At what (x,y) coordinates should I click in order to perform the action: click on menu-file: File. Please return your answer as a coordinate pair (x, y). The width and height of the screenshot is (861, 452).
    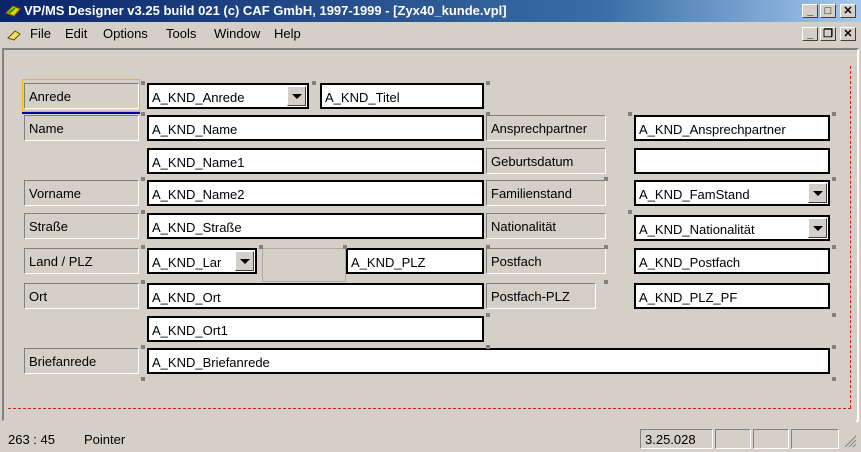
    Looking at the image, I should click on (40, 33).